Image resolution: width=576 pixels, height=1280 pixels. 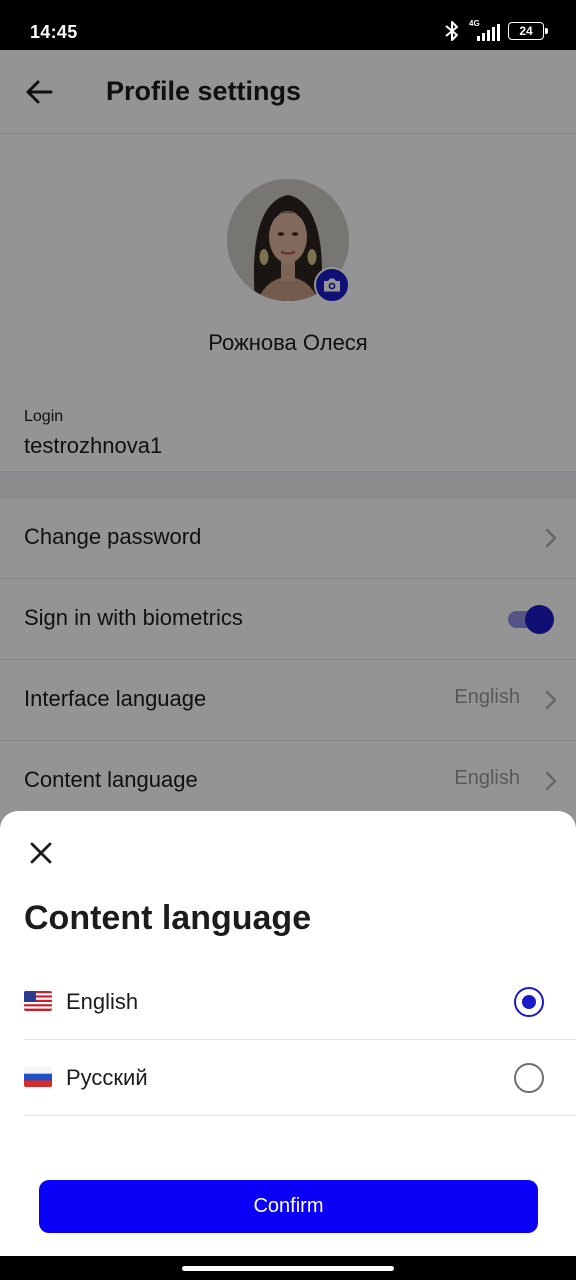 I want to click on battery-level: 24, so click(x=526, y=31).